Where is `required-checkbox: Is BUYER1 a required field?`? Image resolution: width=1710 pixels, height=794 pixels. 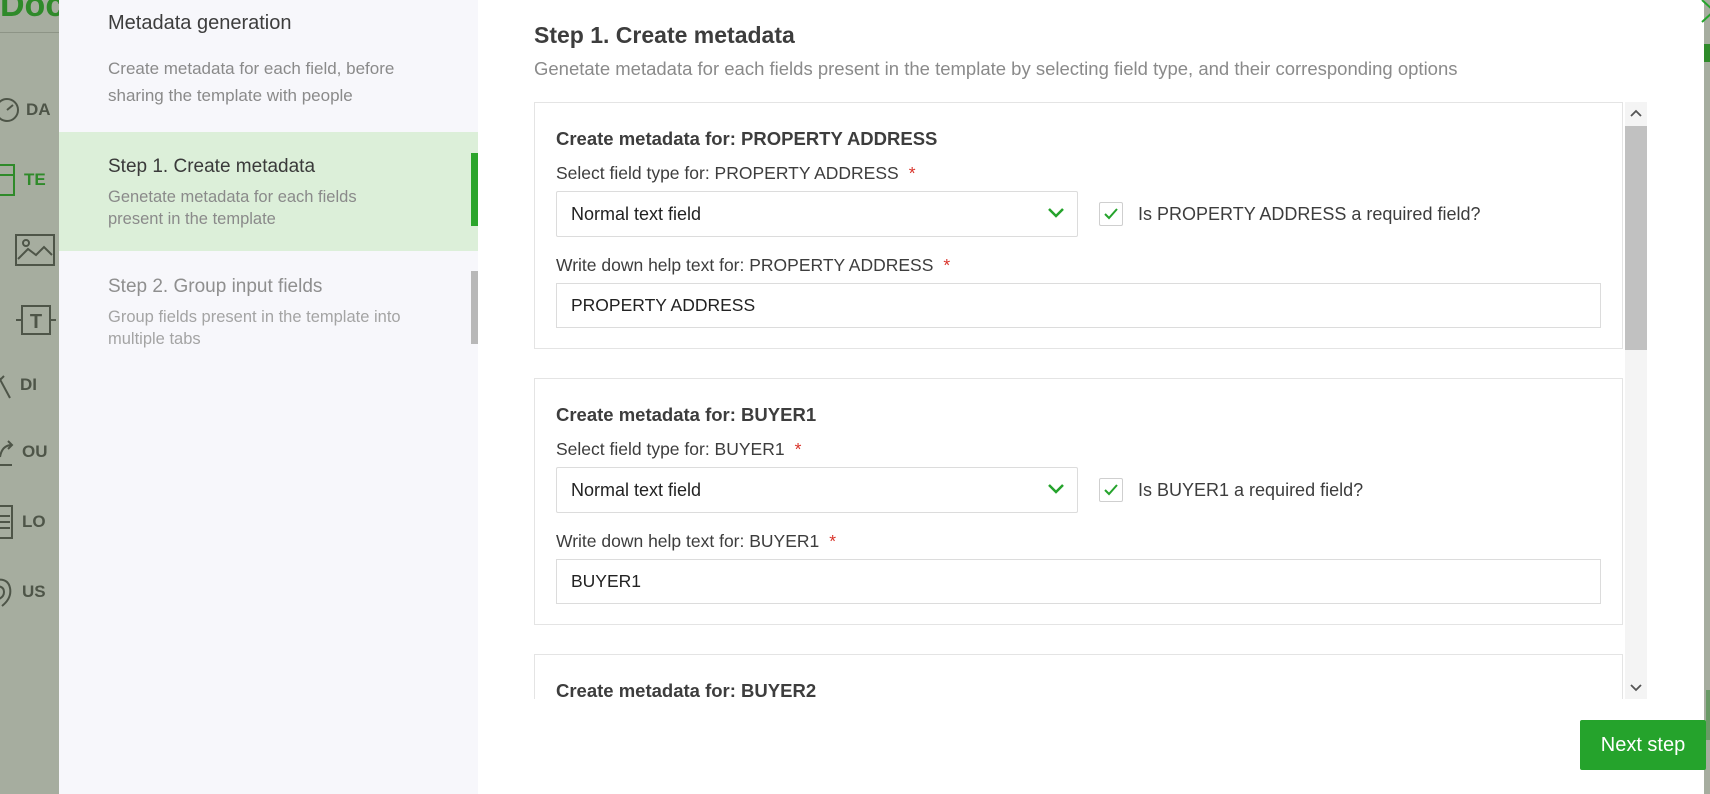 required-checkbox: Is BUYER1 a required field? is located at coordinates (1231, 490).